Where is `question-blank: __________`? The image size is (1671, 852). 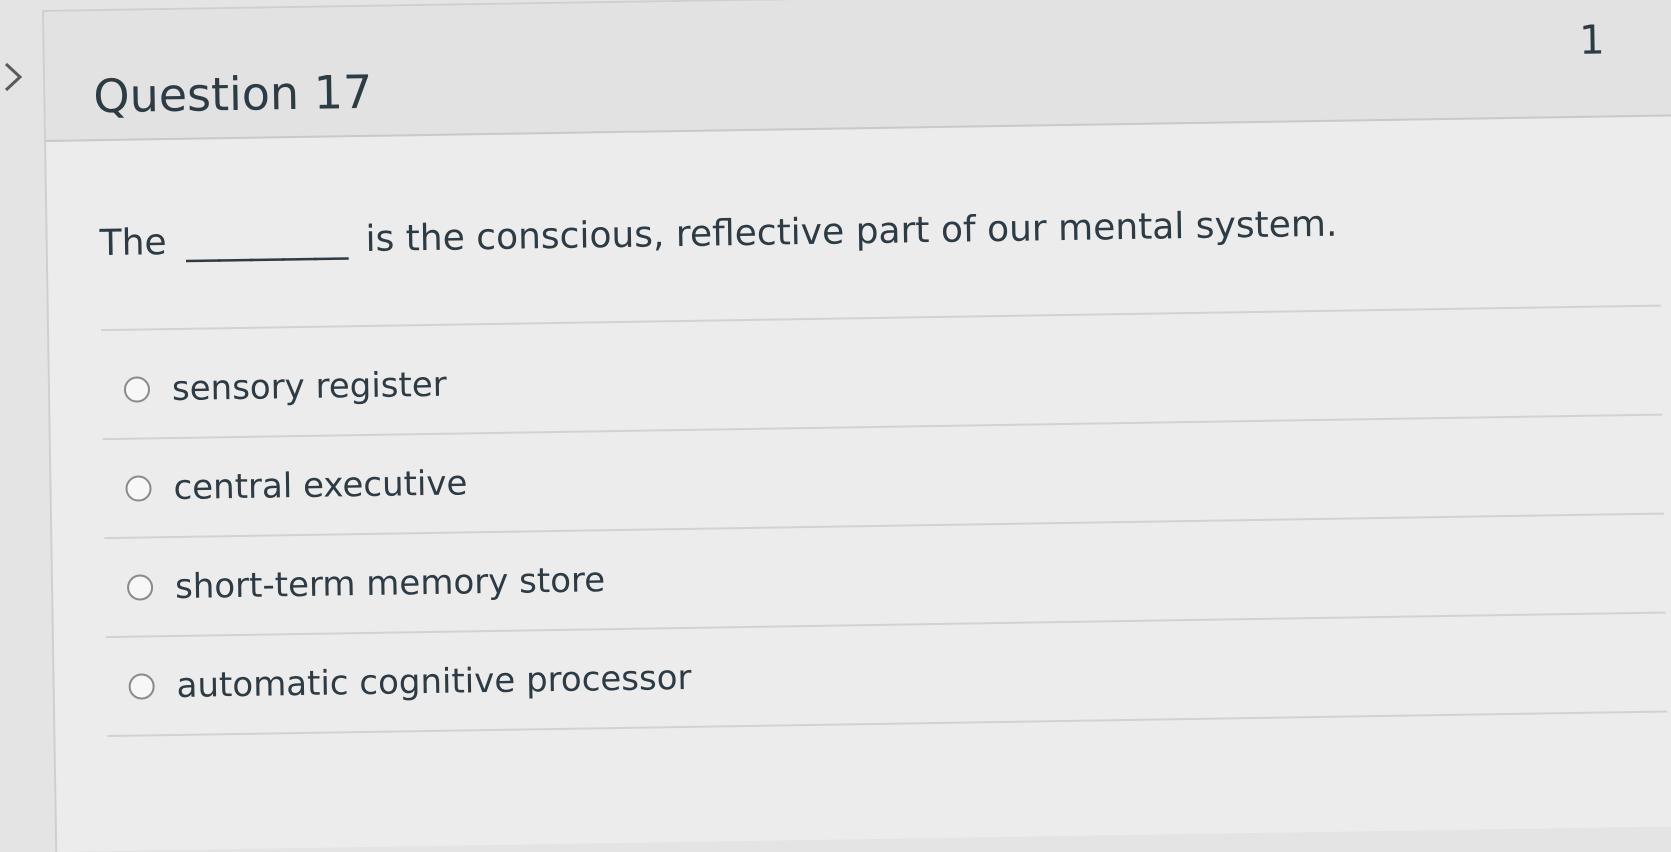
question-blank: __________ is located at coordinates (266, 241).